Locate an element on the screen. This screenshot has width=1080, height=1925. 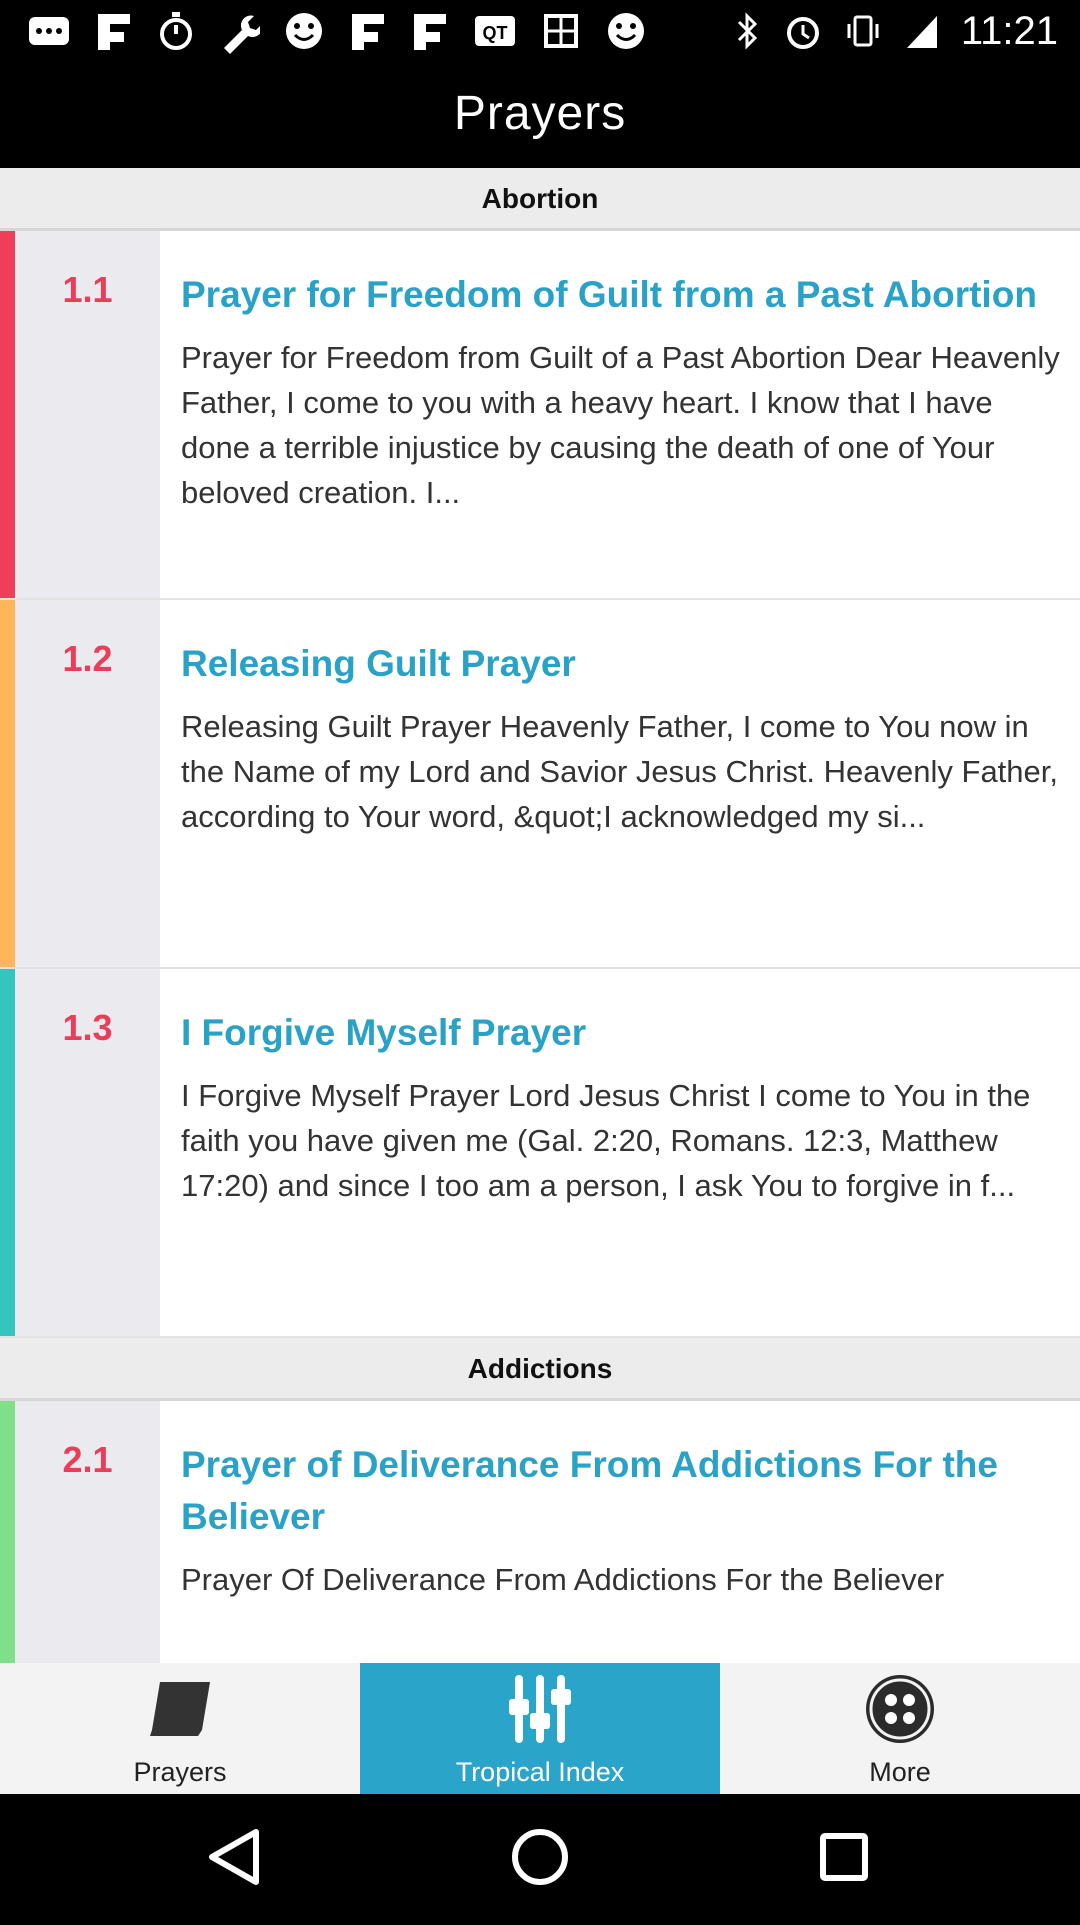
bottom-tab-bar: Prayers Tropical Index More is located at coordinates (540, 1728).